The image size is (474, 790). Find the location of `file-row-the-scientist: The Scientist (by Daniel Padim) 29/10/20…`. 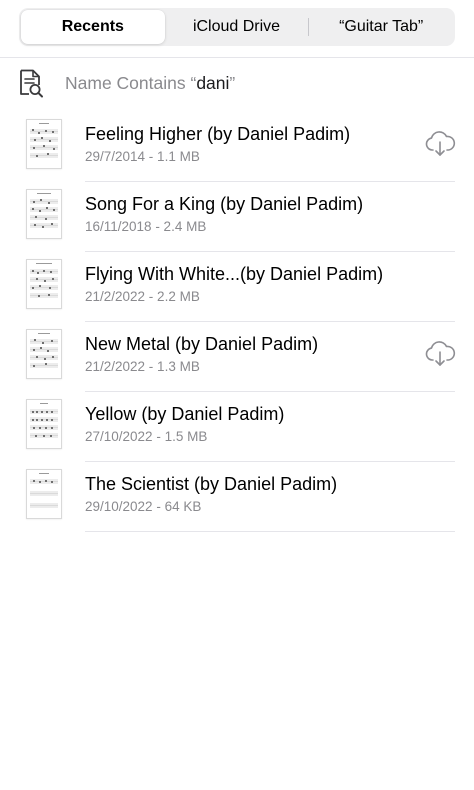

file-row-the-scientist: The Scientist (by Daniel Padim) 29/10/20… is located at coordinates (237, 497).